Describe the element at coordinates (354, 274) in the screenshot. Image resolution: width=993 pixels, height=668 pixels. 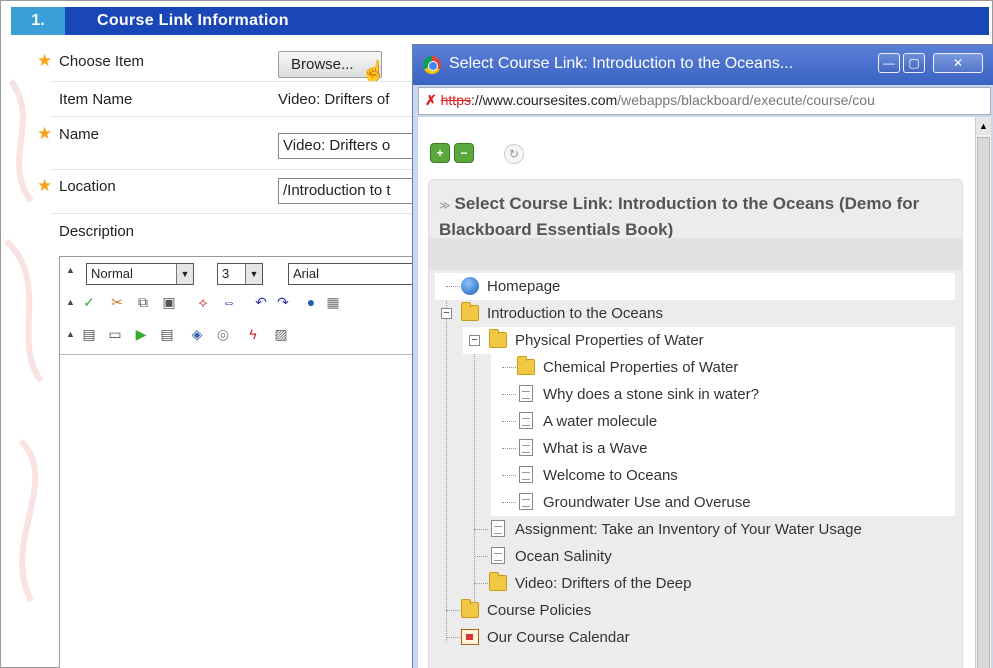
I see `font-select: Arial` at that location.